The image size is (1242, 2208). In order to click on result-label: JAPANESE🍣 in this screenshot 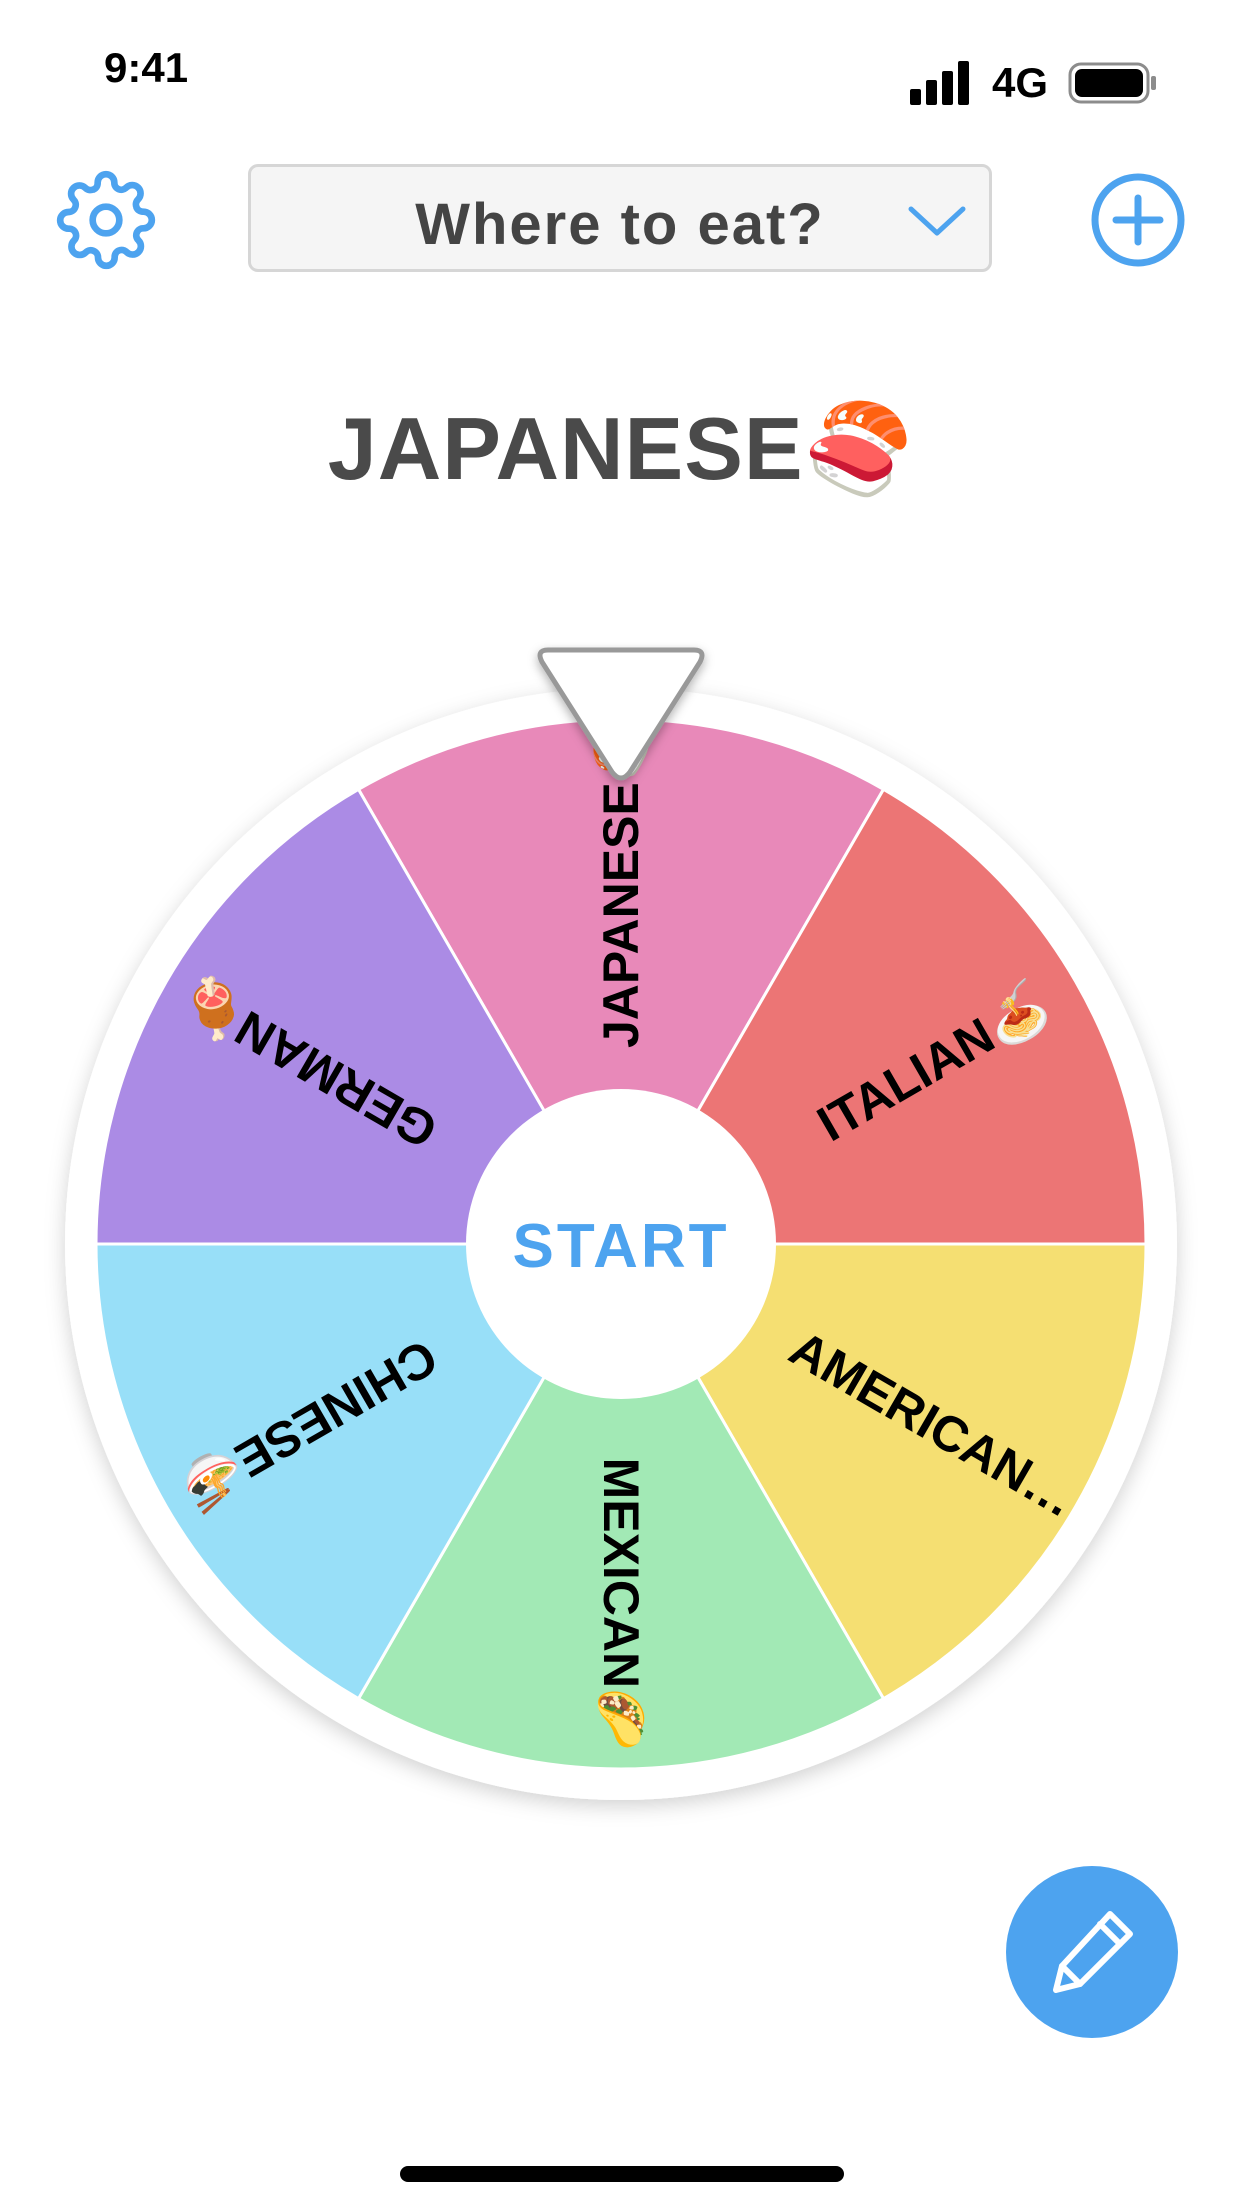, I will do `click(621, 448)`.